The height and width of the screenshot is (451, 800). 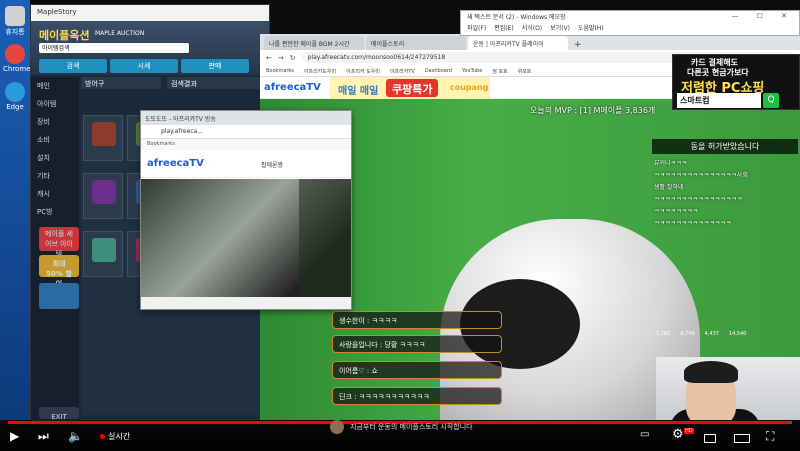 I want to click on chat-notice: 동을 허가받았습니다, so click(x=725, y=146).